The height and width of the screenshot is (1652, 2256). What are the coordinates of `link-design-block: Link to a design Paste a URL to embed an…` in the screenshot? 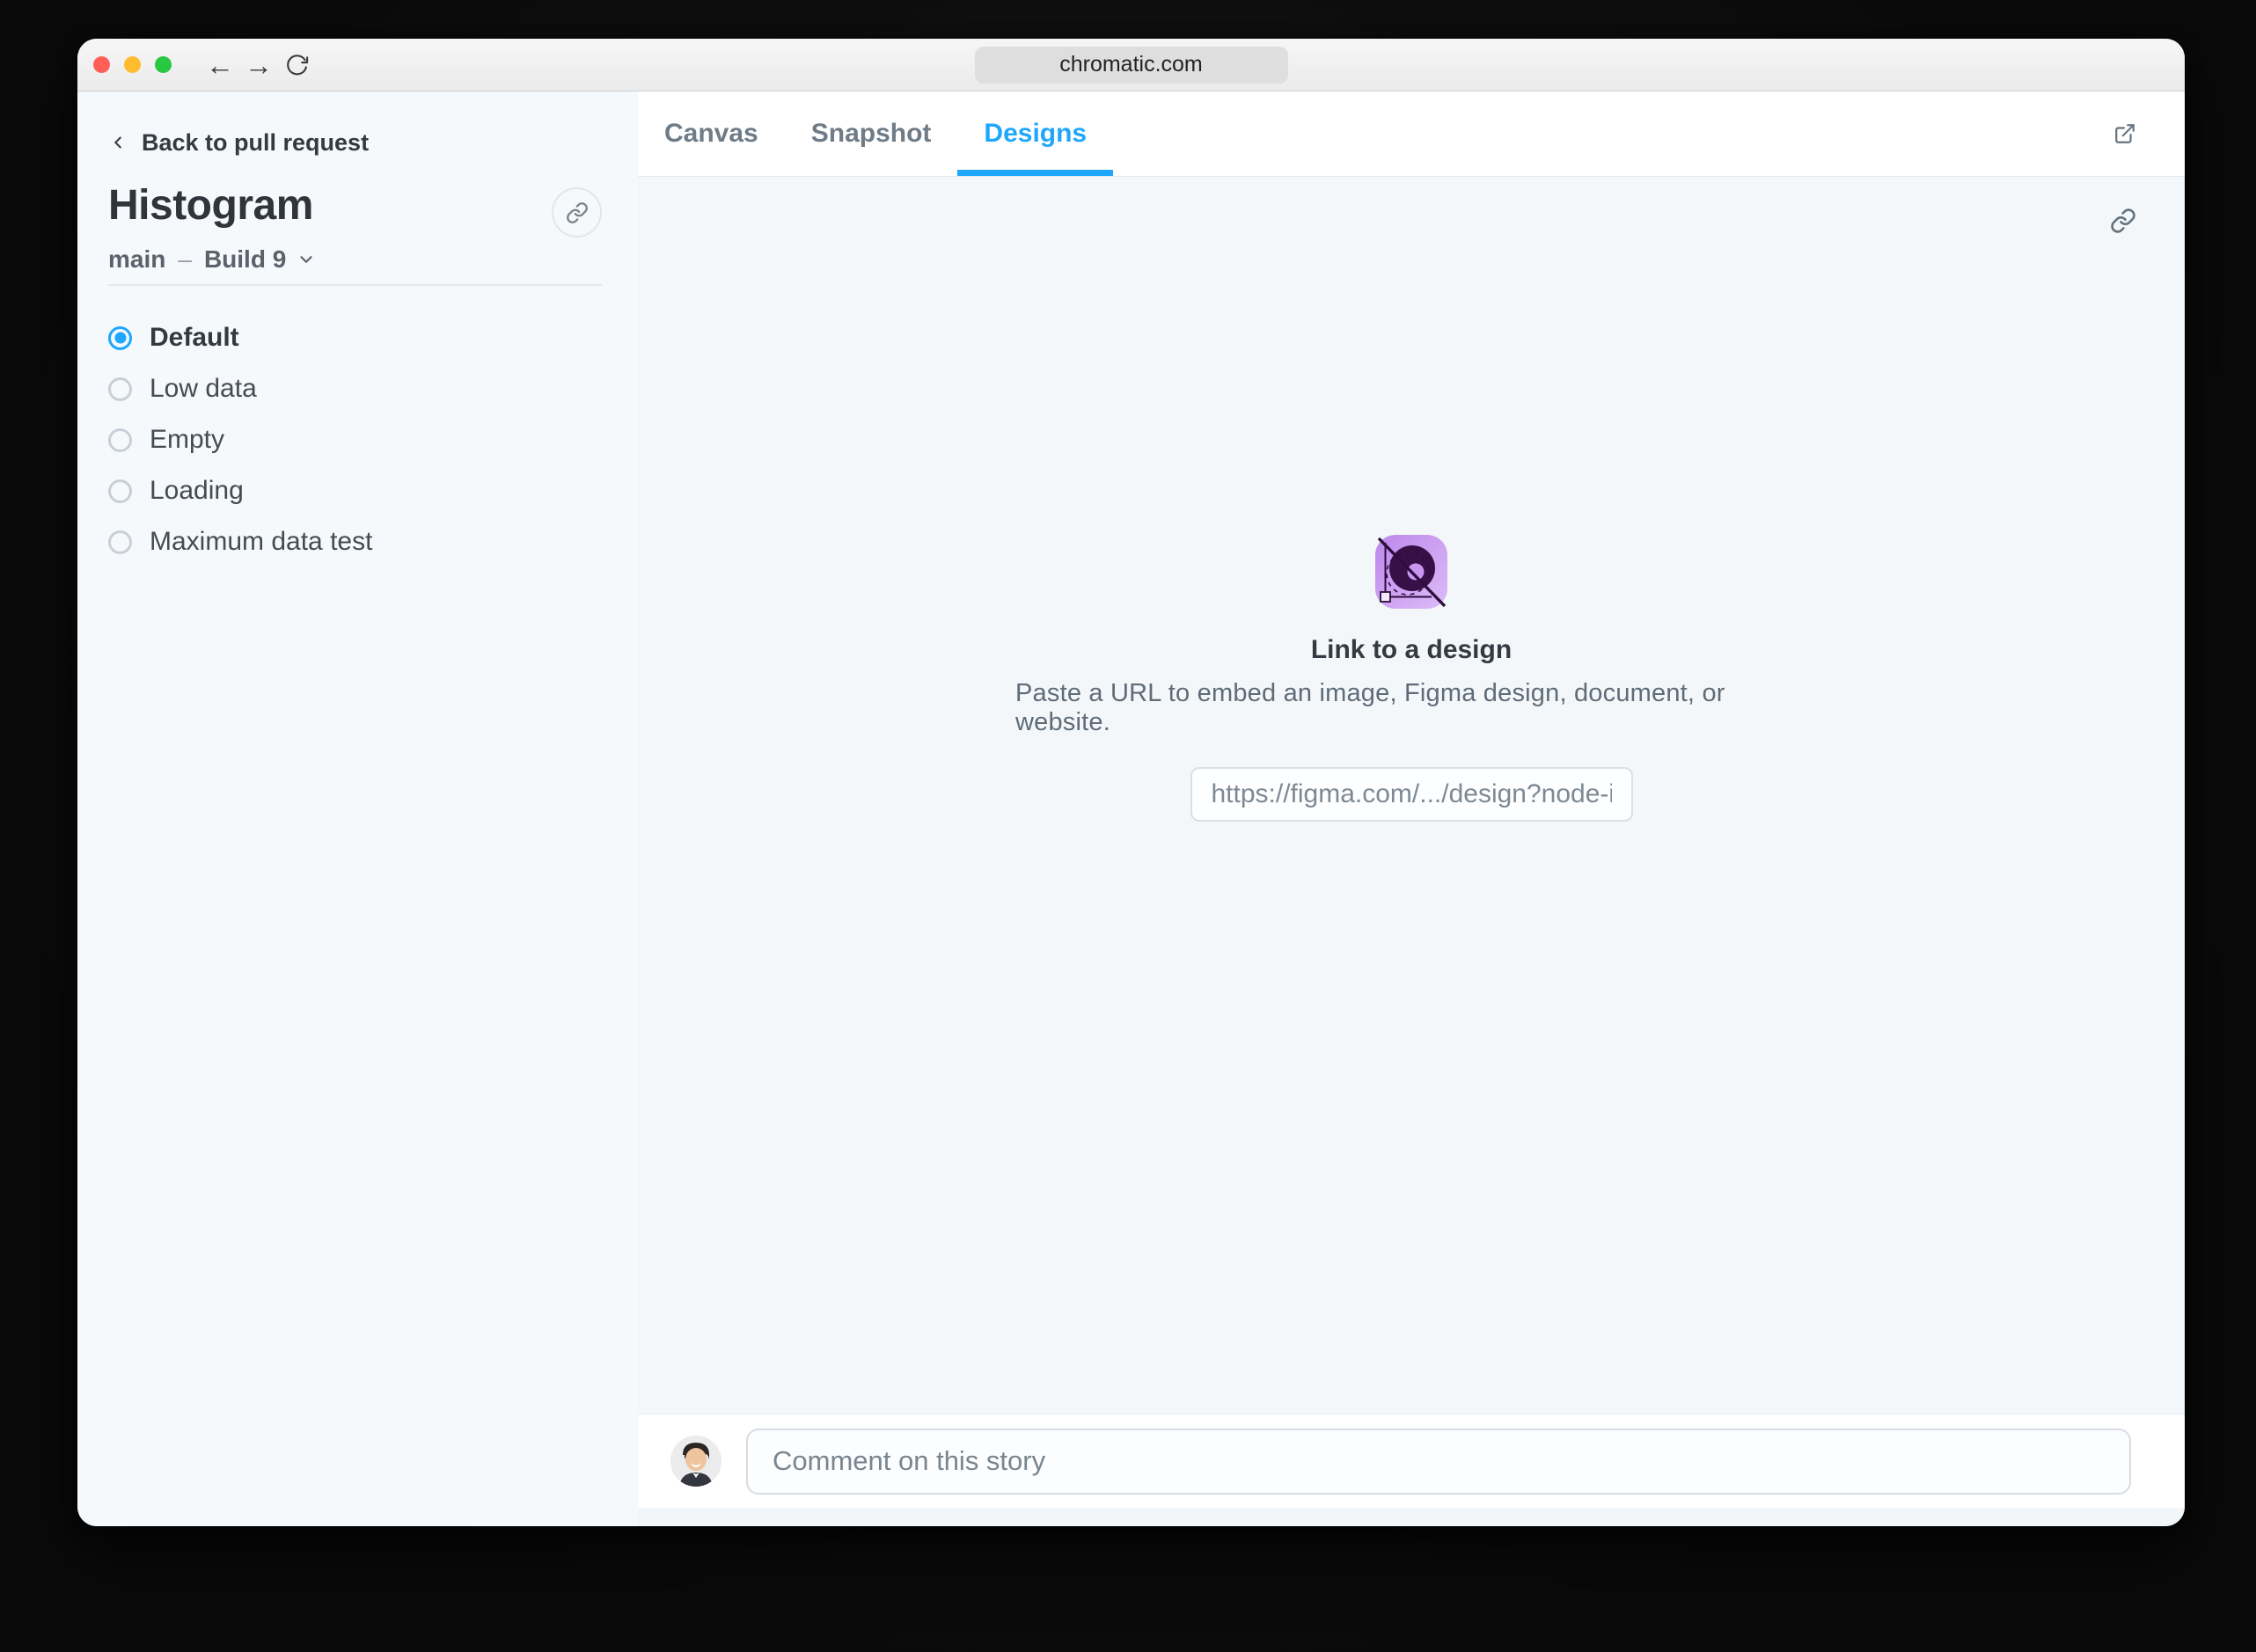 It's located at (1411, 678).